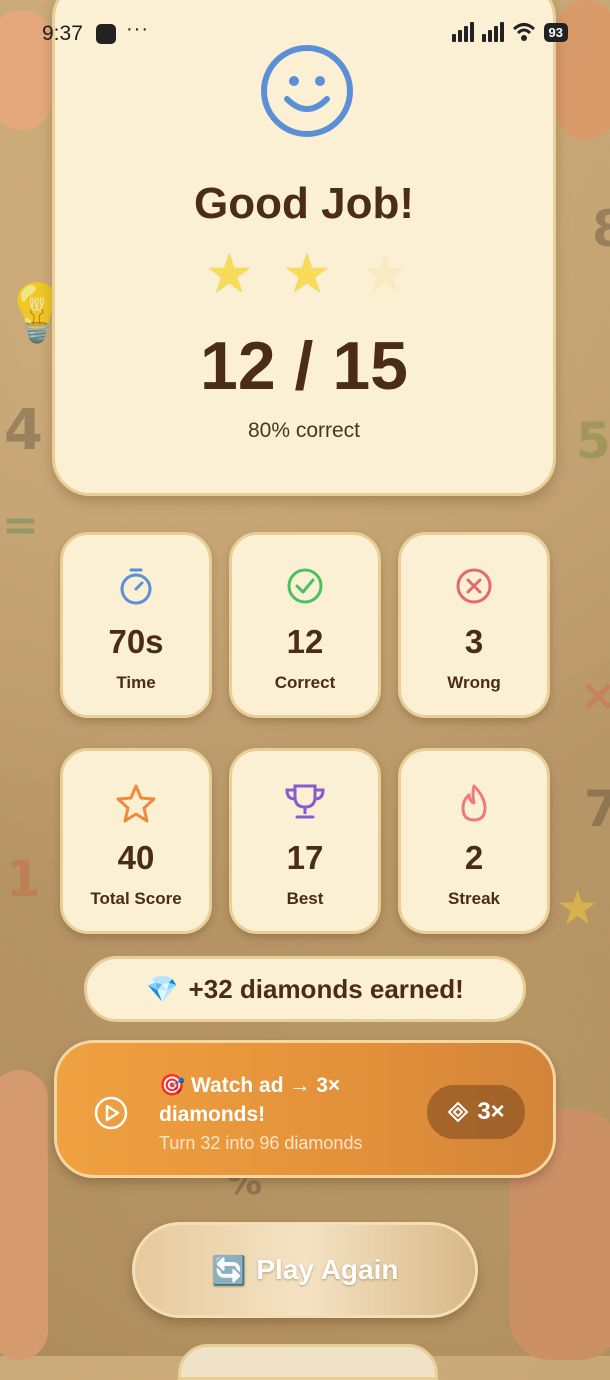  What do you see at coordinates (491, 1111) in the screenshot?
I see `multiplier-text: 3×` at bounding box center [491, 1111].